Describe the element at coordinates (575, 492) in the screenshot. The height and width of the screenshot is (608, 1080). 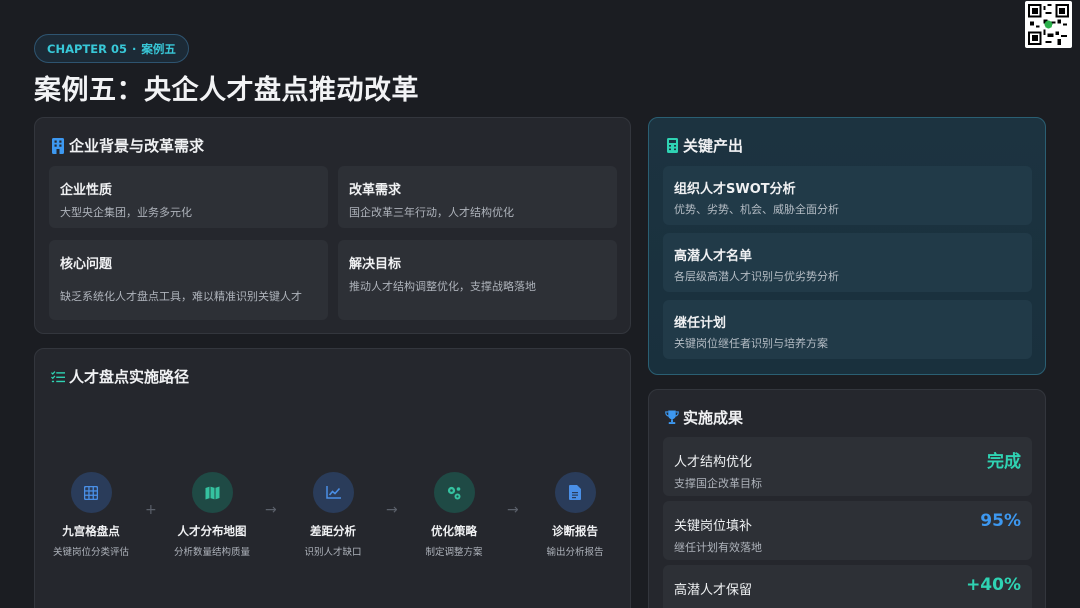
I see `document-icon` at that location.